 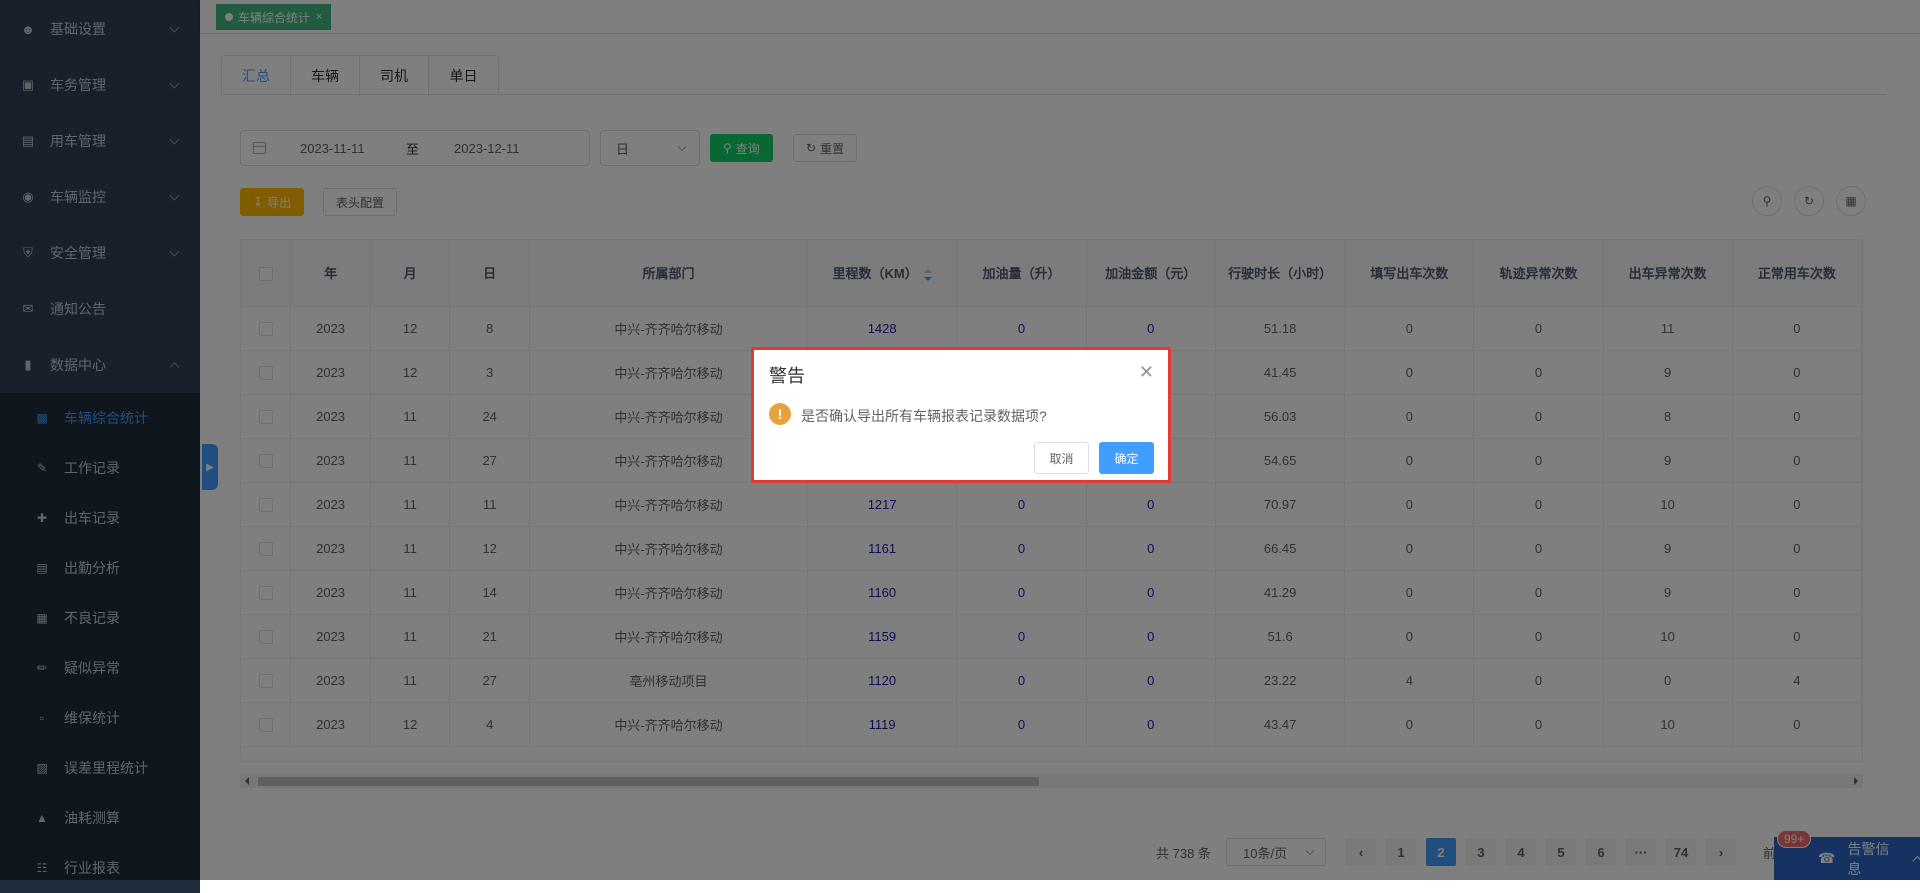 What do you see at coordinates (1146, 372) in the screenshot?
I see `close-icon: ✕` at bounding box center [1146, 372].